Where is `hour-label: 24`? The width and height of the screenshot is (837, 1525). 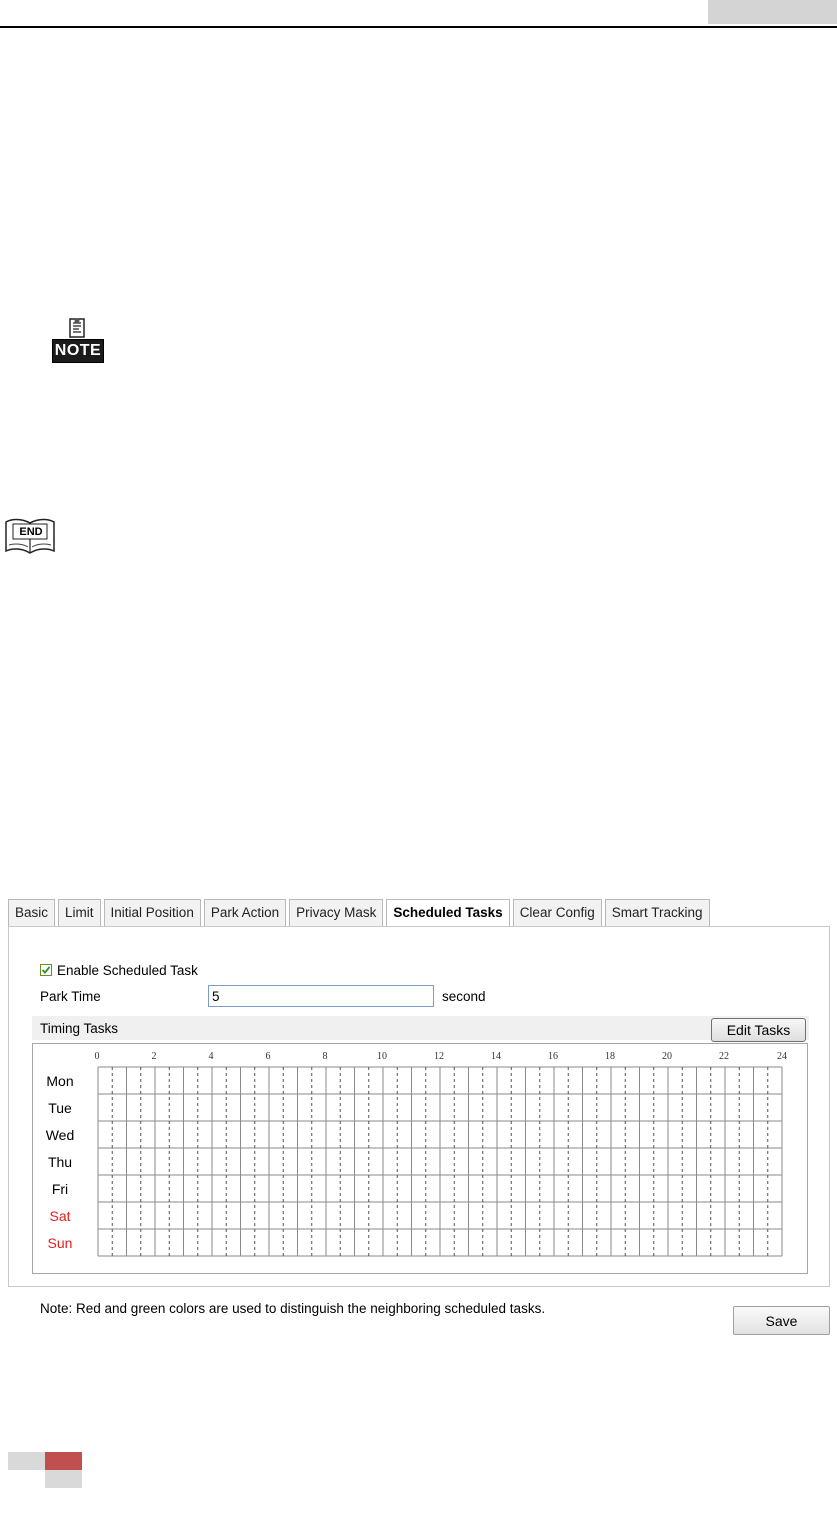 hour-label: 24 is located at coordinates (782, 1056).